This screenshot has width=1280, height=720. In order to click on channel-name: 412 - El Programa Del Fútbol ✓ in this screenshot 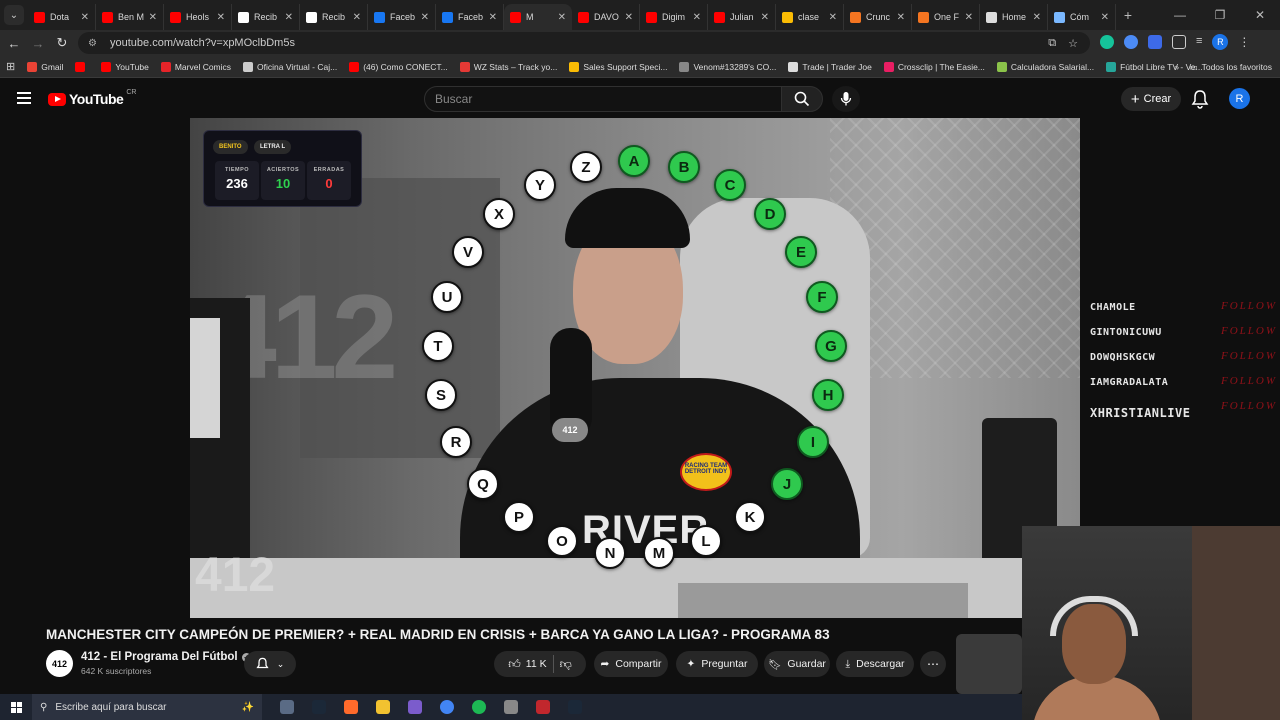, I will do `click(166, 657)`.